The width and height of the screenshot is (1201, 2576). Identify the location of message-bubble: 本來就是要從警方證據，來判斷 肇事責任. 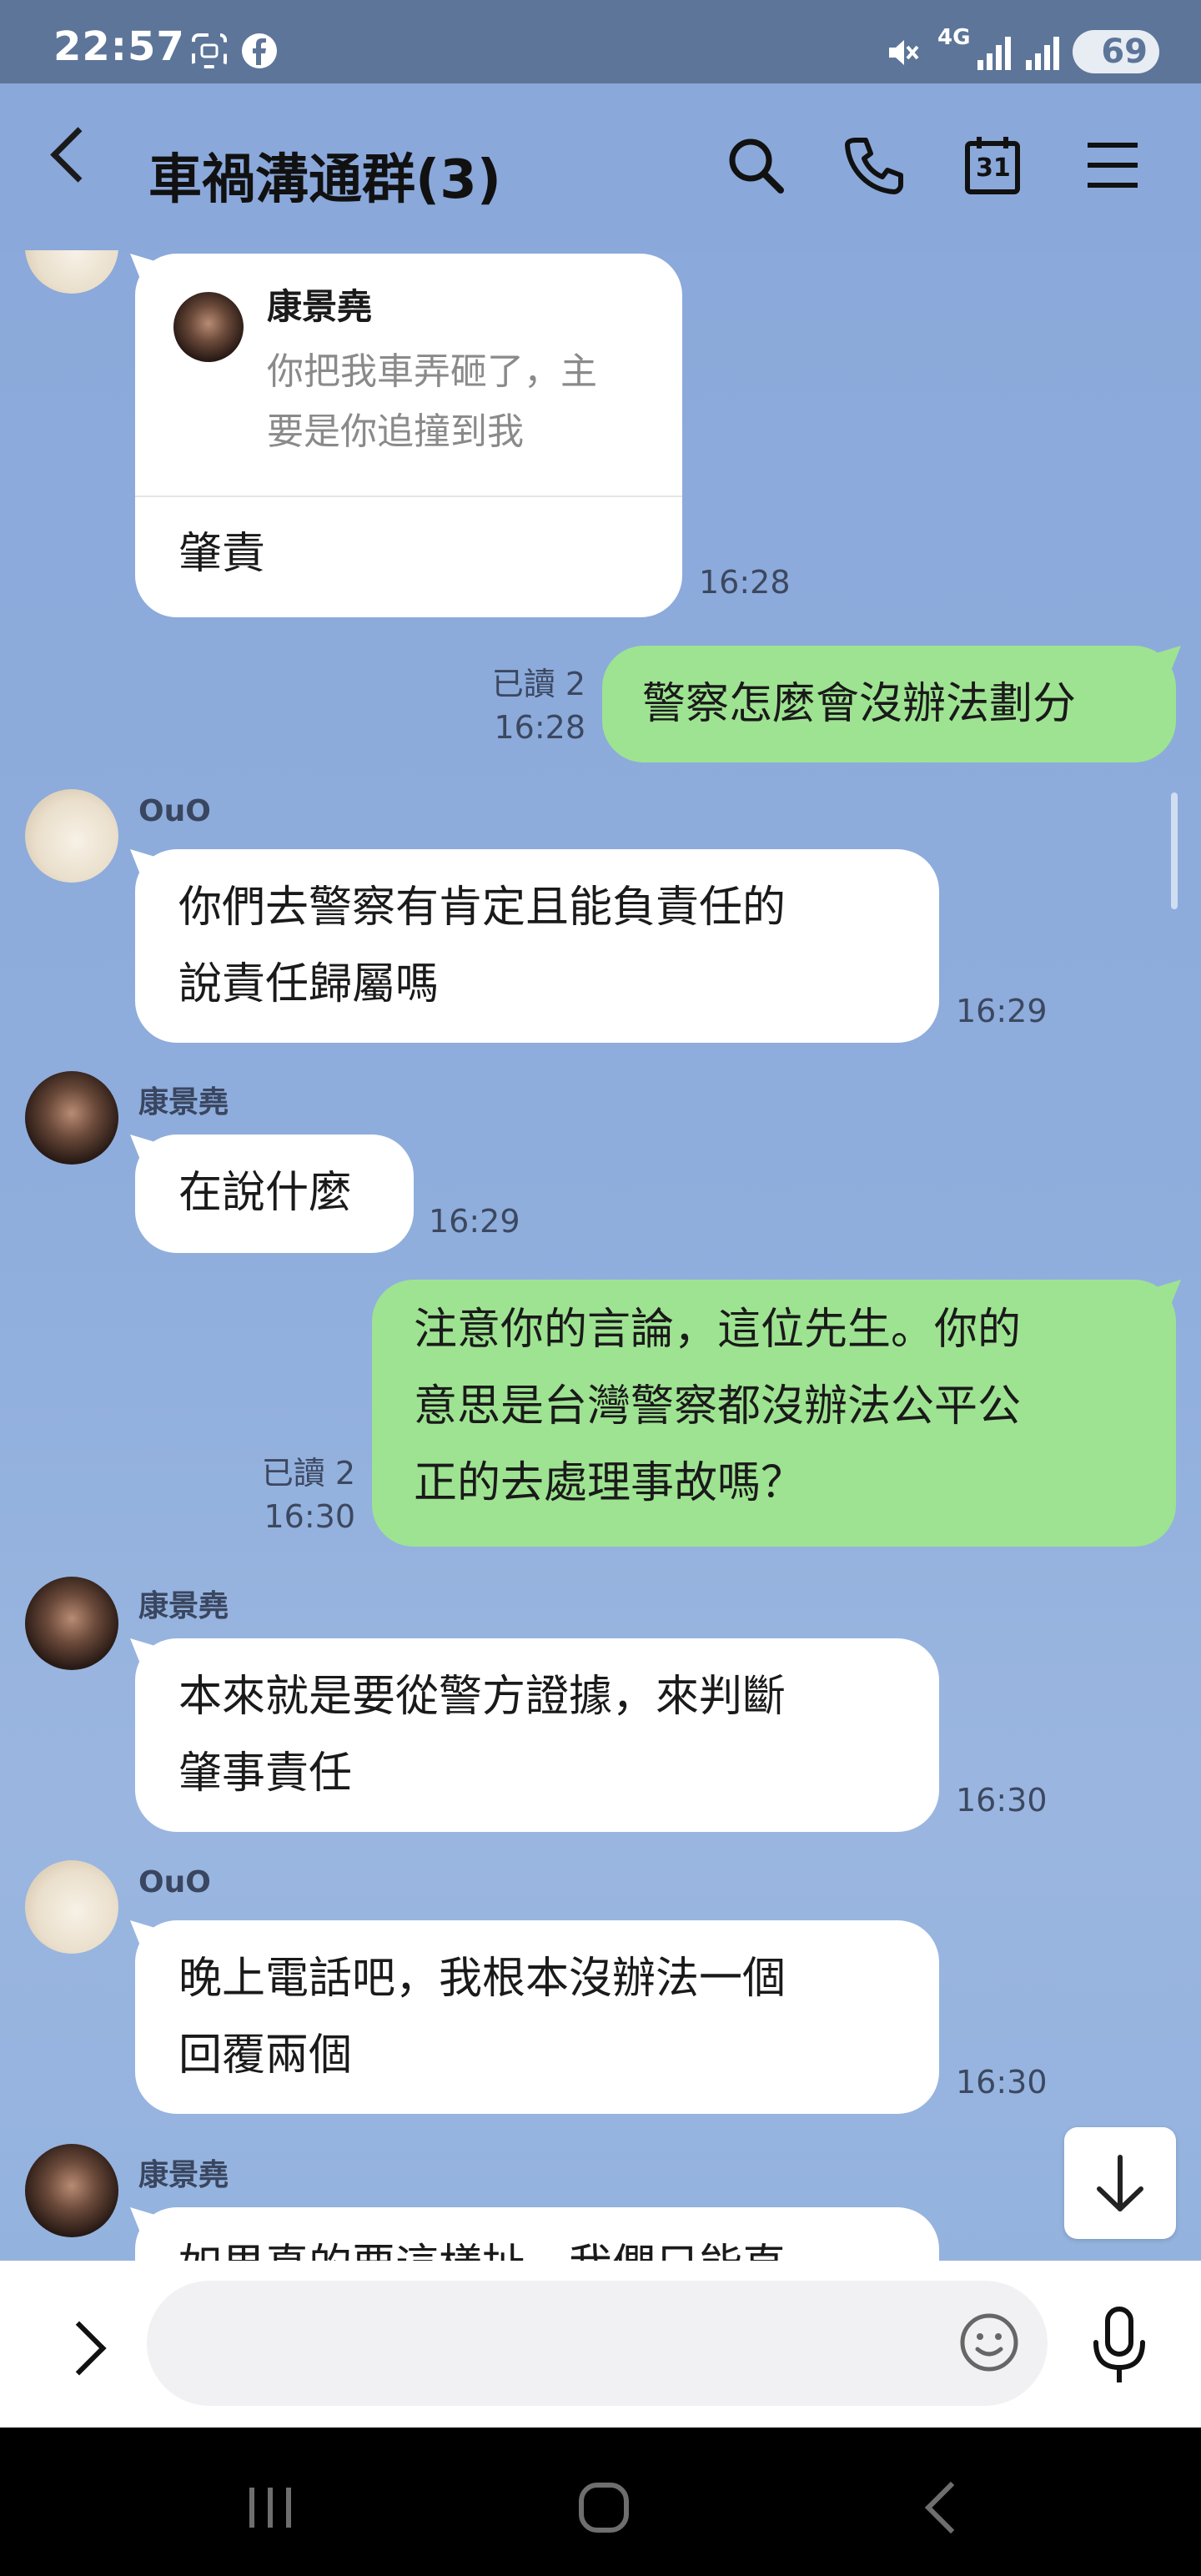
(535, 1735).